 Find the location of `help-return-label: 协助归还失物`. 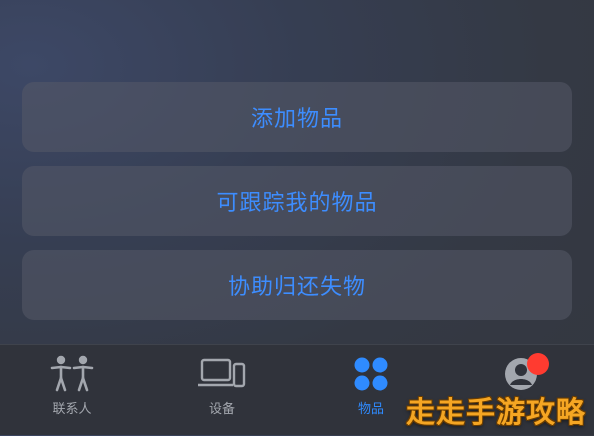

help-return-label: 协助归还失物 is located at coordinates (296, 287).